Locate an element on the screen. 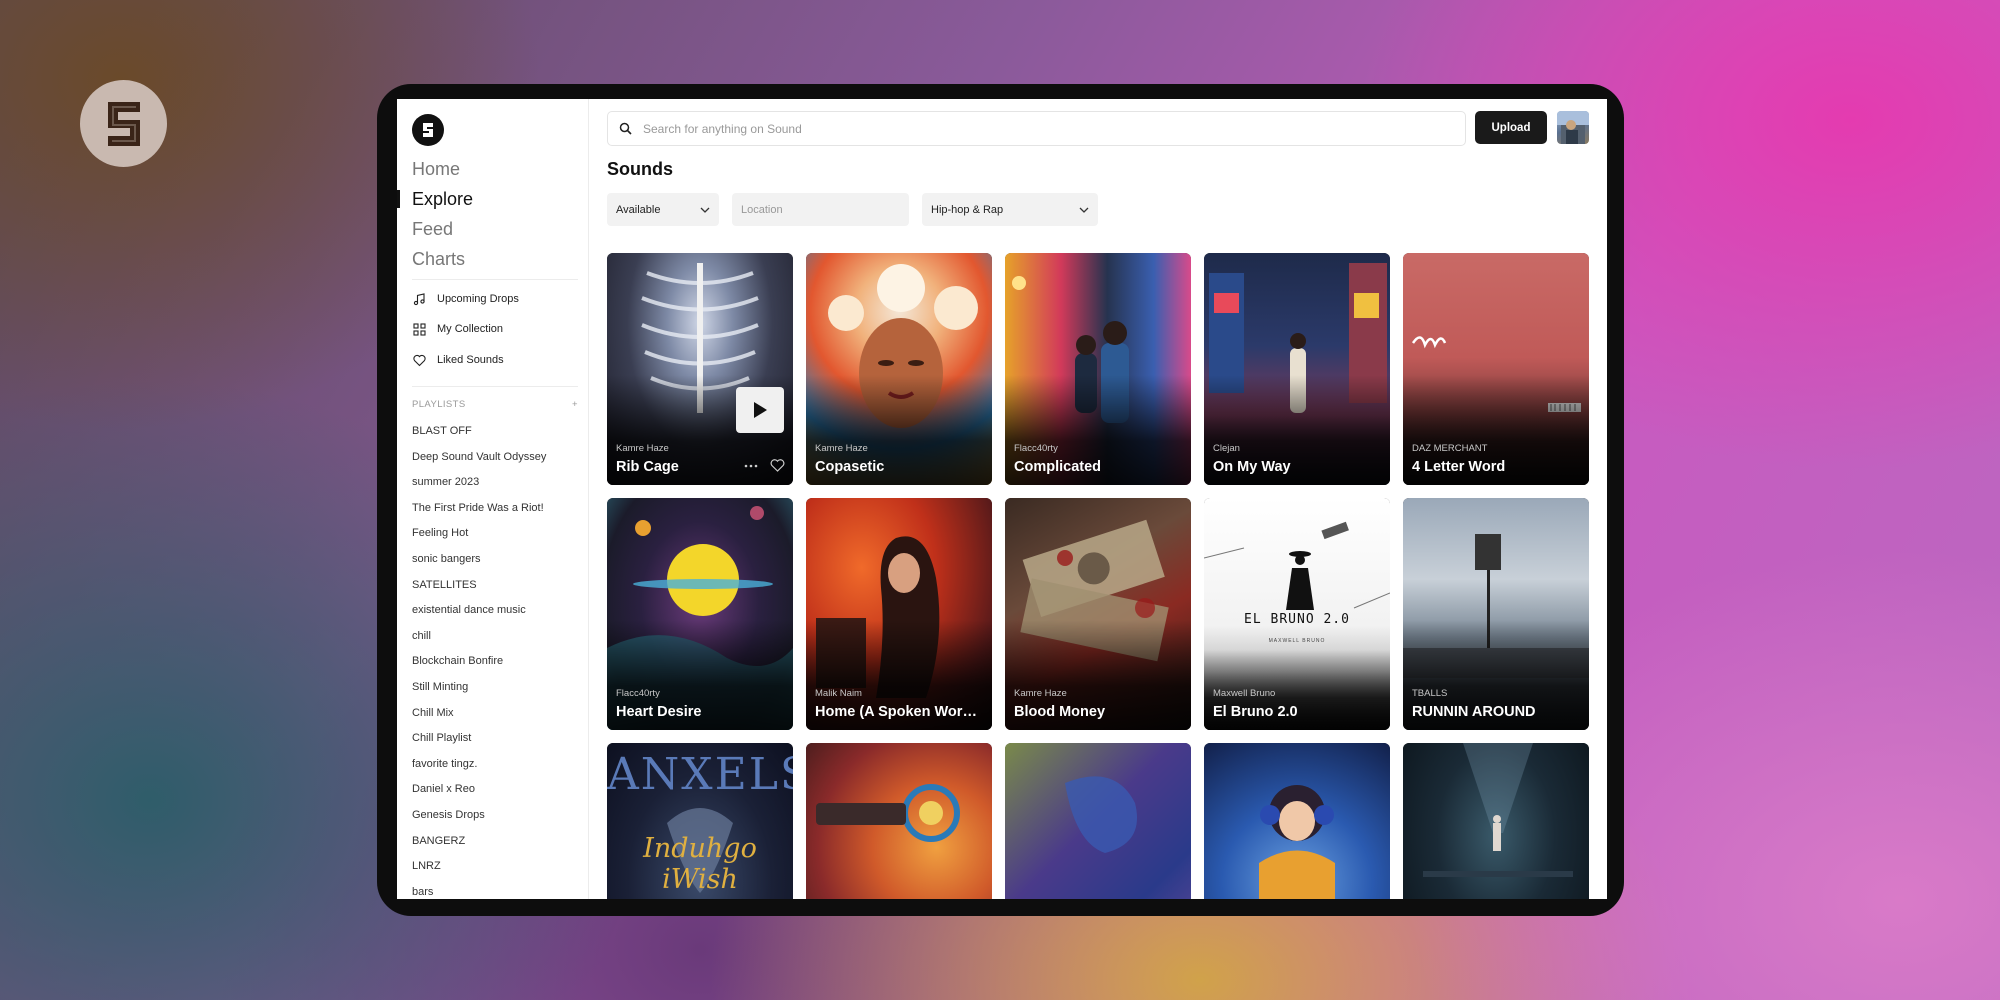  nav-home: Home is located at coordinates (436, 169).